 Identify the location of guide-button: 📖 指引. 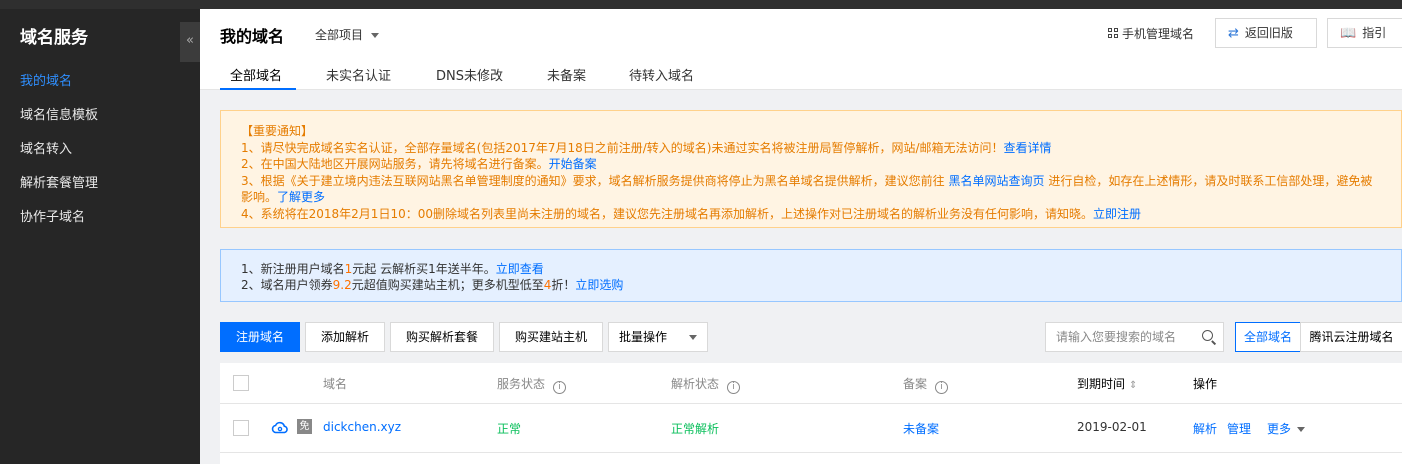
(1364, 33).